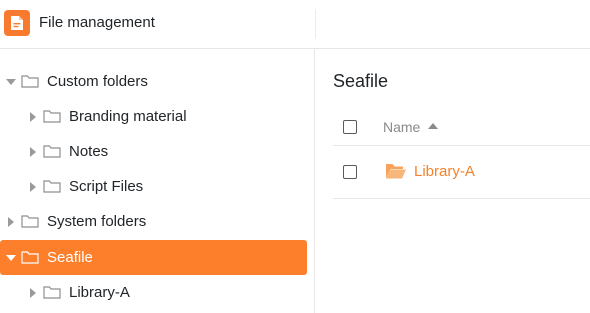  I want to click on tree-item-branding-material: Branding material, so click(153, 116).